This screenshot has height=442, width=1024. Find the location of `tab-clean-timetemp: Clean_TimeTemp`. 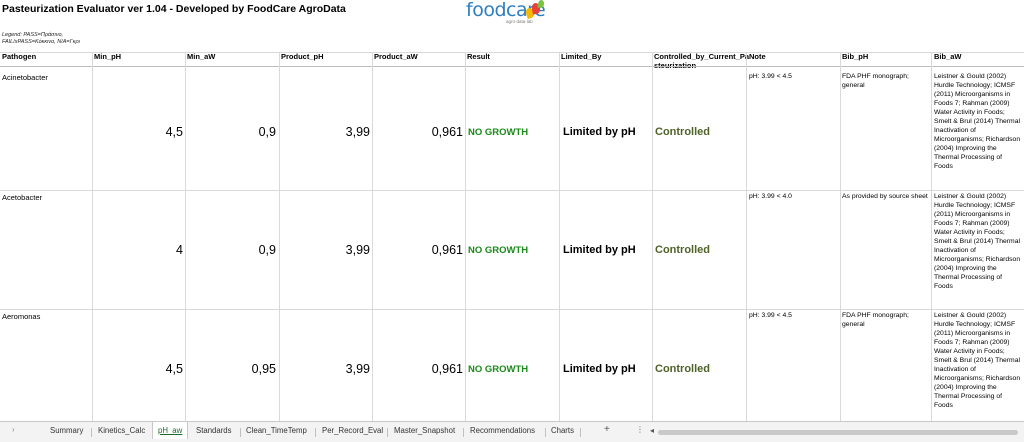

tab-clean-timetemp: Clean_TimeTemp is located at coordinates (276, 430).